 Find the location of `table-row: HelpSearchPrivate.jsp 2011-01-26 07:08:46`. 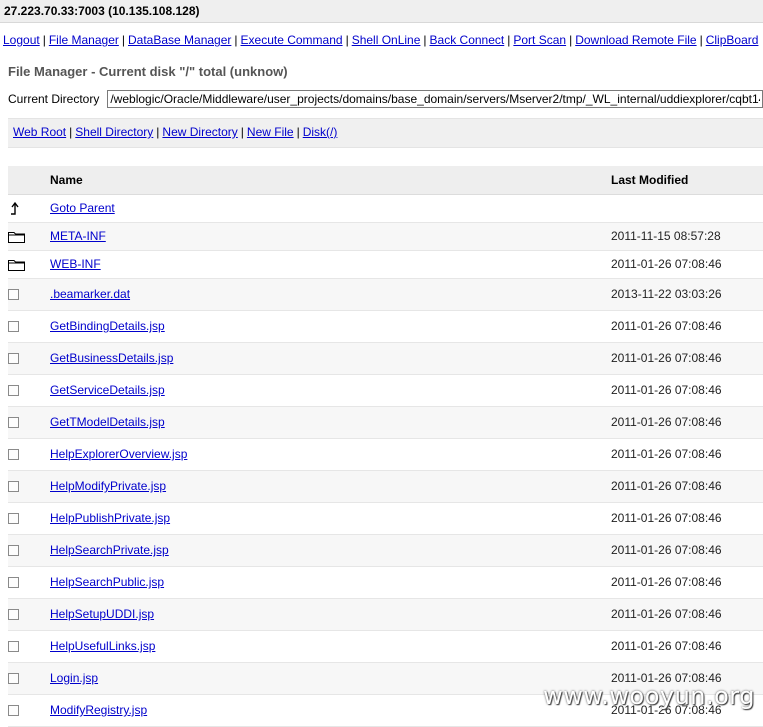

table-row: HelpSearchPrivate.jsp 2011-01-26 07:08:46 is located at coordinates (385, 550).